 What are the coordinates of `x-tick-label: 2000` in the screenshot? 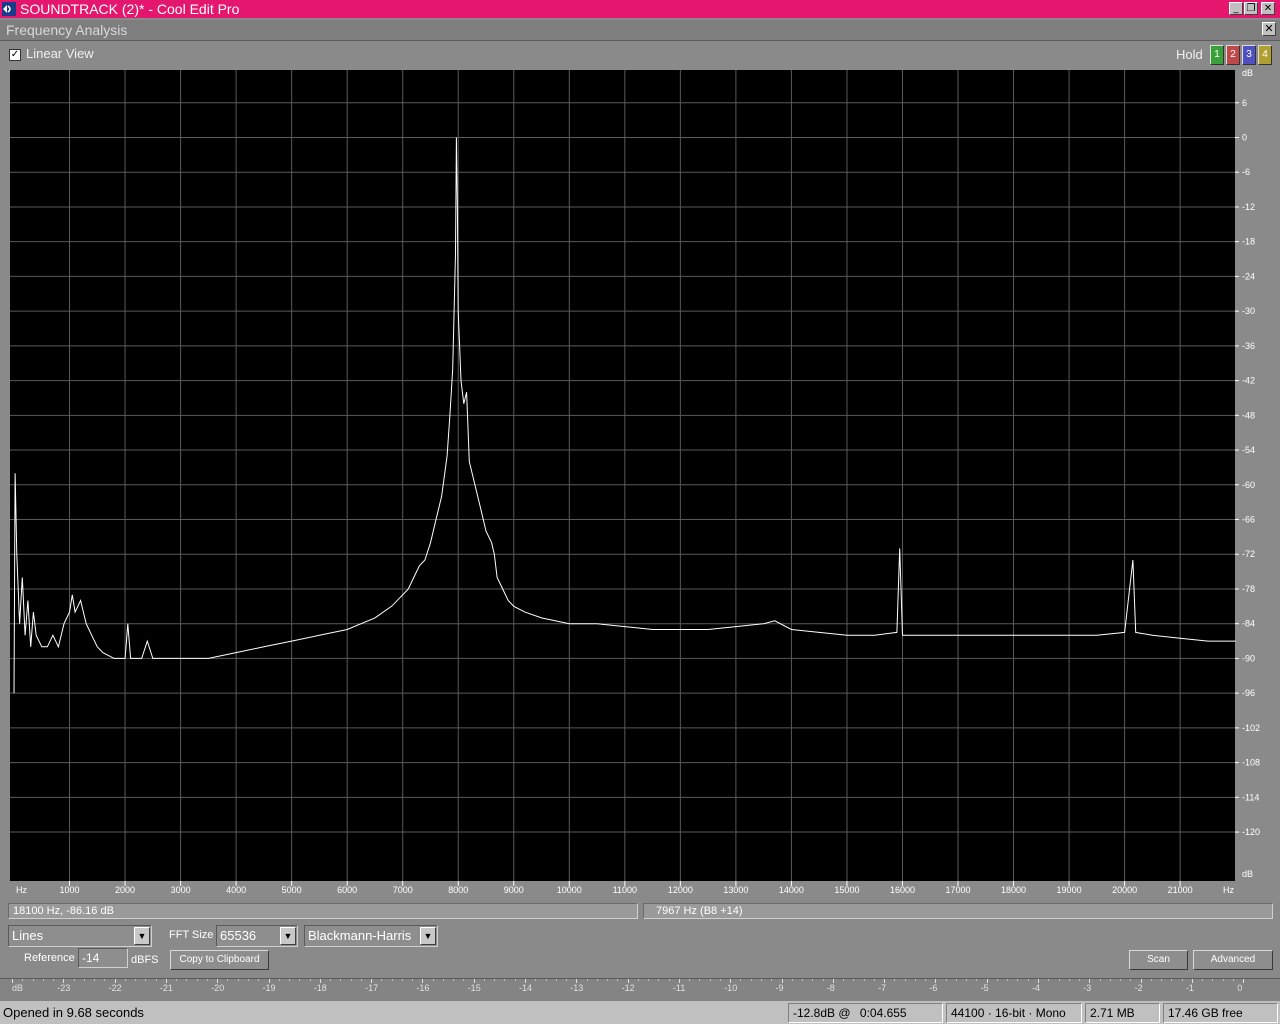 It's located at (125, 890).